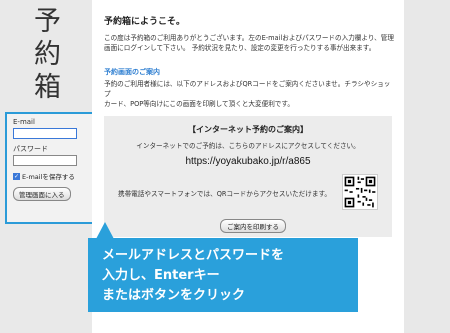  What do you see at coordinates (24, 122) in the screenshot?
I see `email-label: E-mail` at bounding box center [24, 122].